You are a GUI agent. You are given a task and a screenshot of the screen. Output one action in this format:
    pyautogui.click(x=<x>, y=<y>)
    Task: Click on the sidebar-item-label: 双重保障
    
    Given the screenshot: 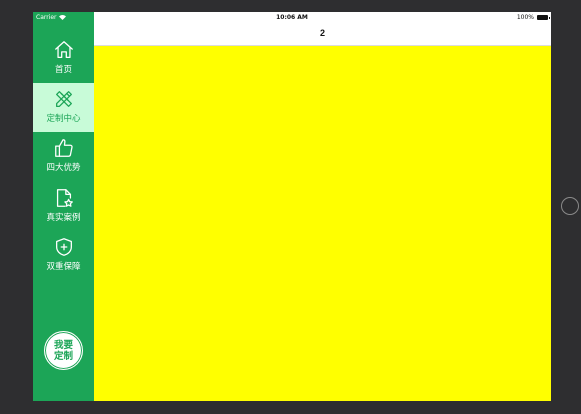 What is the action you would take?
    pyautogui.click(x=63, y=266)
    